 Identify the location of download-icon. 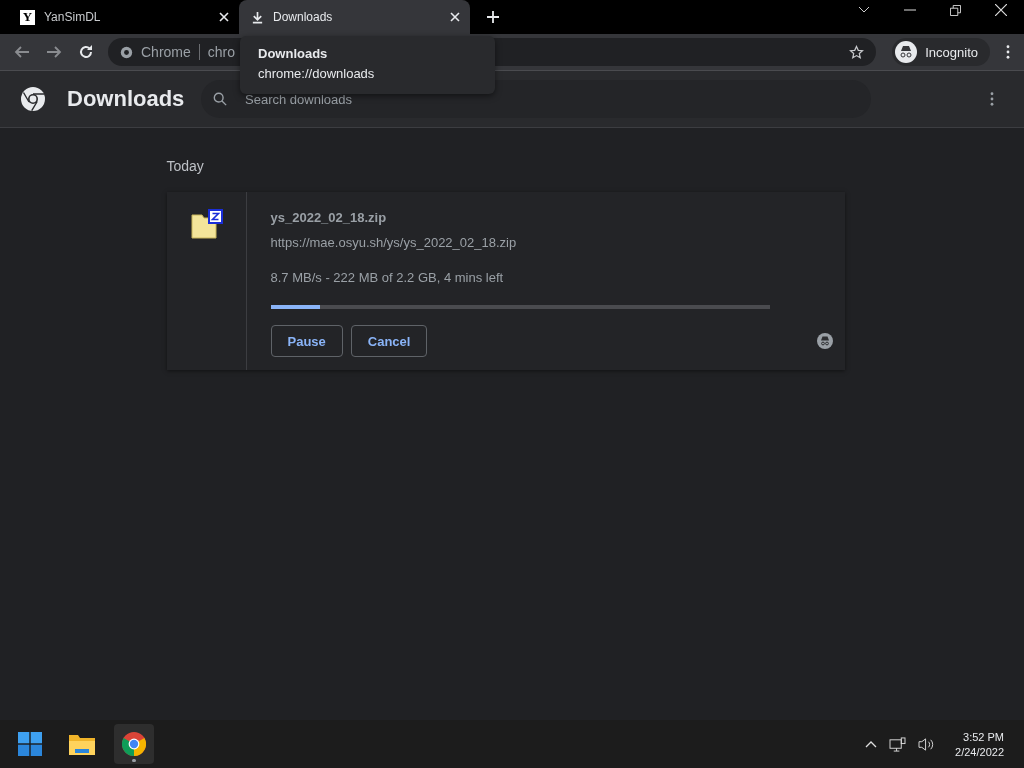
(257, 17).